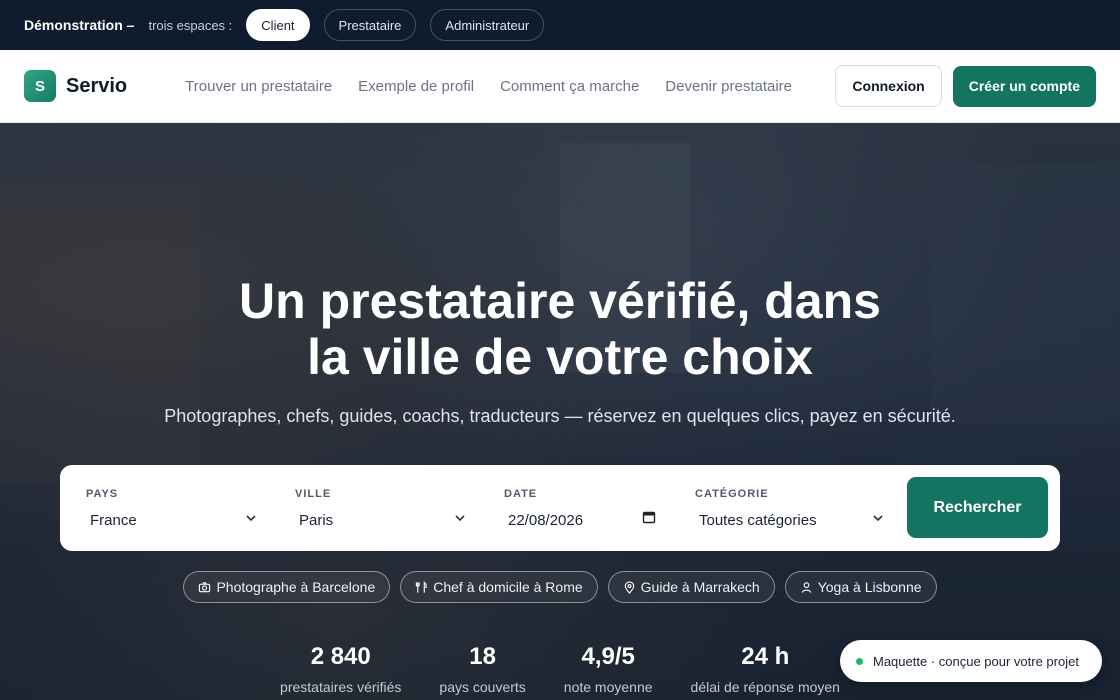  I want to click on date-value: 22/08/2026, so click(546, 520).